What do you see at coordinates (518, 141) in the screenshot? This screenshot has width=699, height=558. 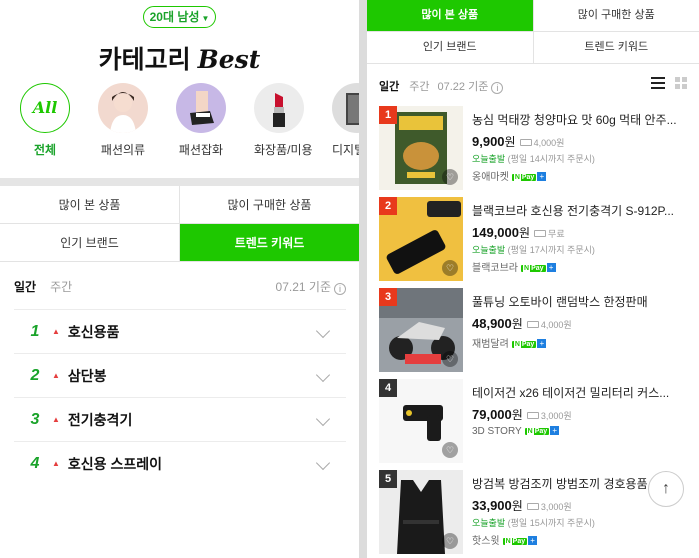 I see `product-price: 9,900원 4,000원` at bounding box center [518, 141].